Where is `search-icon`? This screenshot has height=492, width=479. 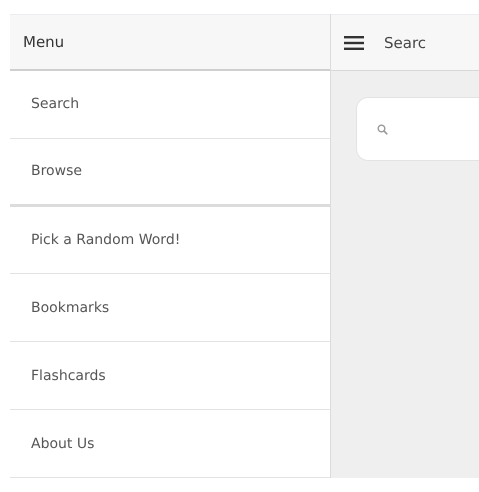
search-icon is located at coordinates (382, 129).